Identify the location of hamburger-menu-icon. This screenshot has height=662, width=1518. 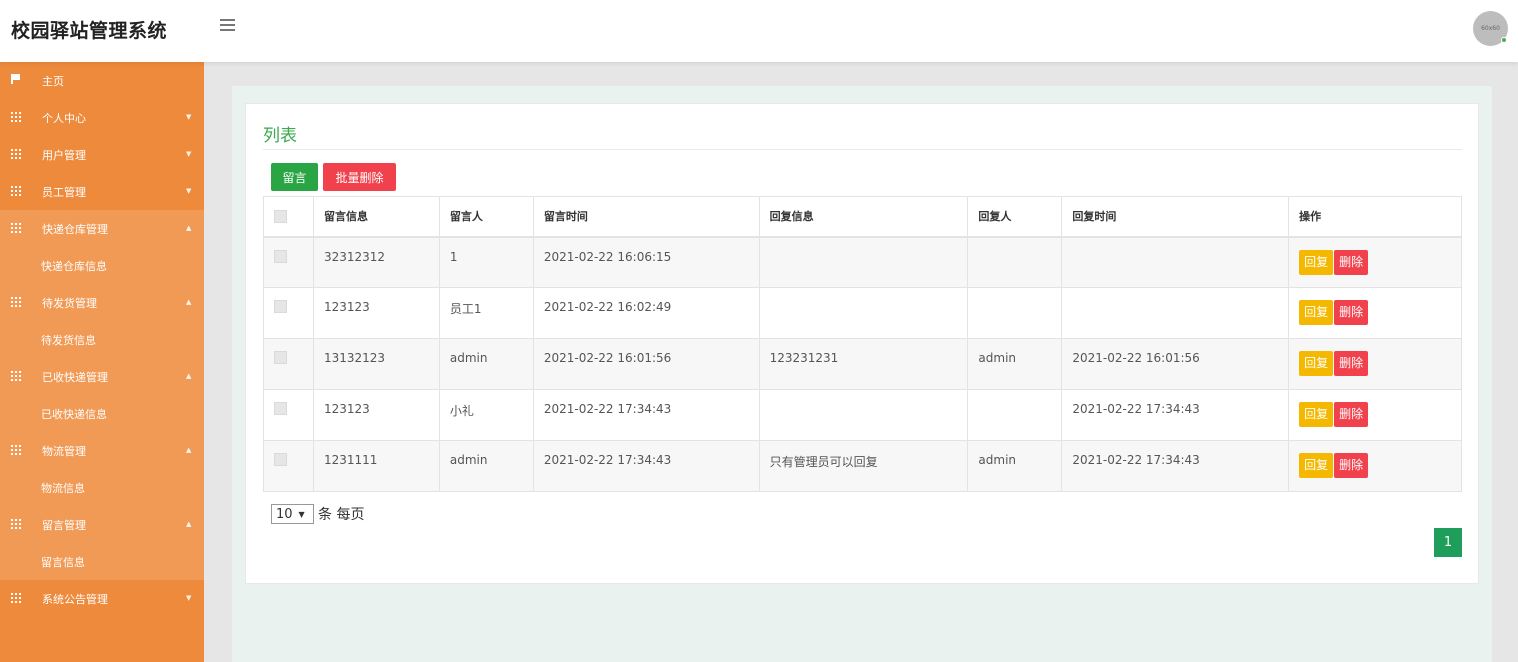
(228, 25).